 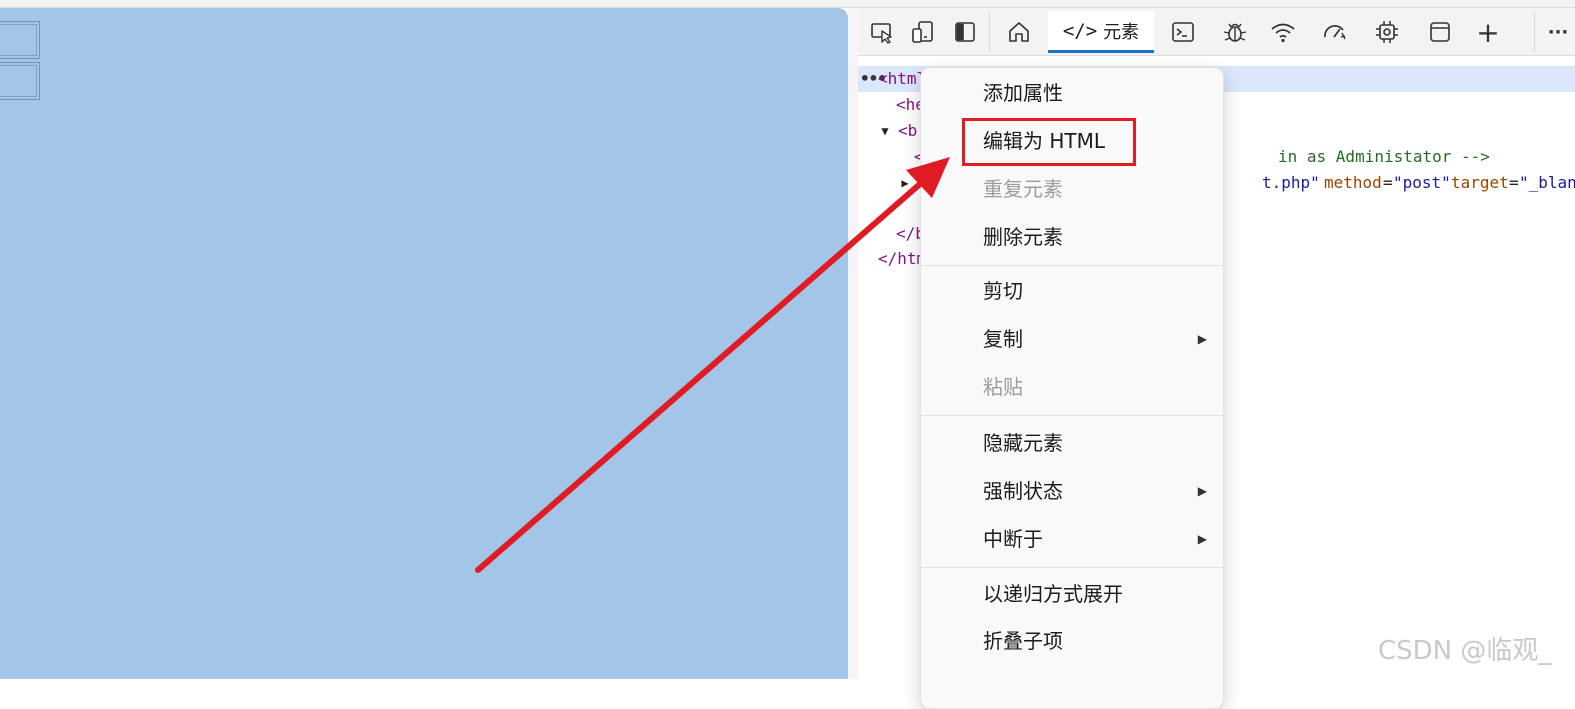 What do you see at coordinates (1465, 651) in the screenshot?
I see `watermark: CSDN @临观_` at bounding box center [1465, 651].